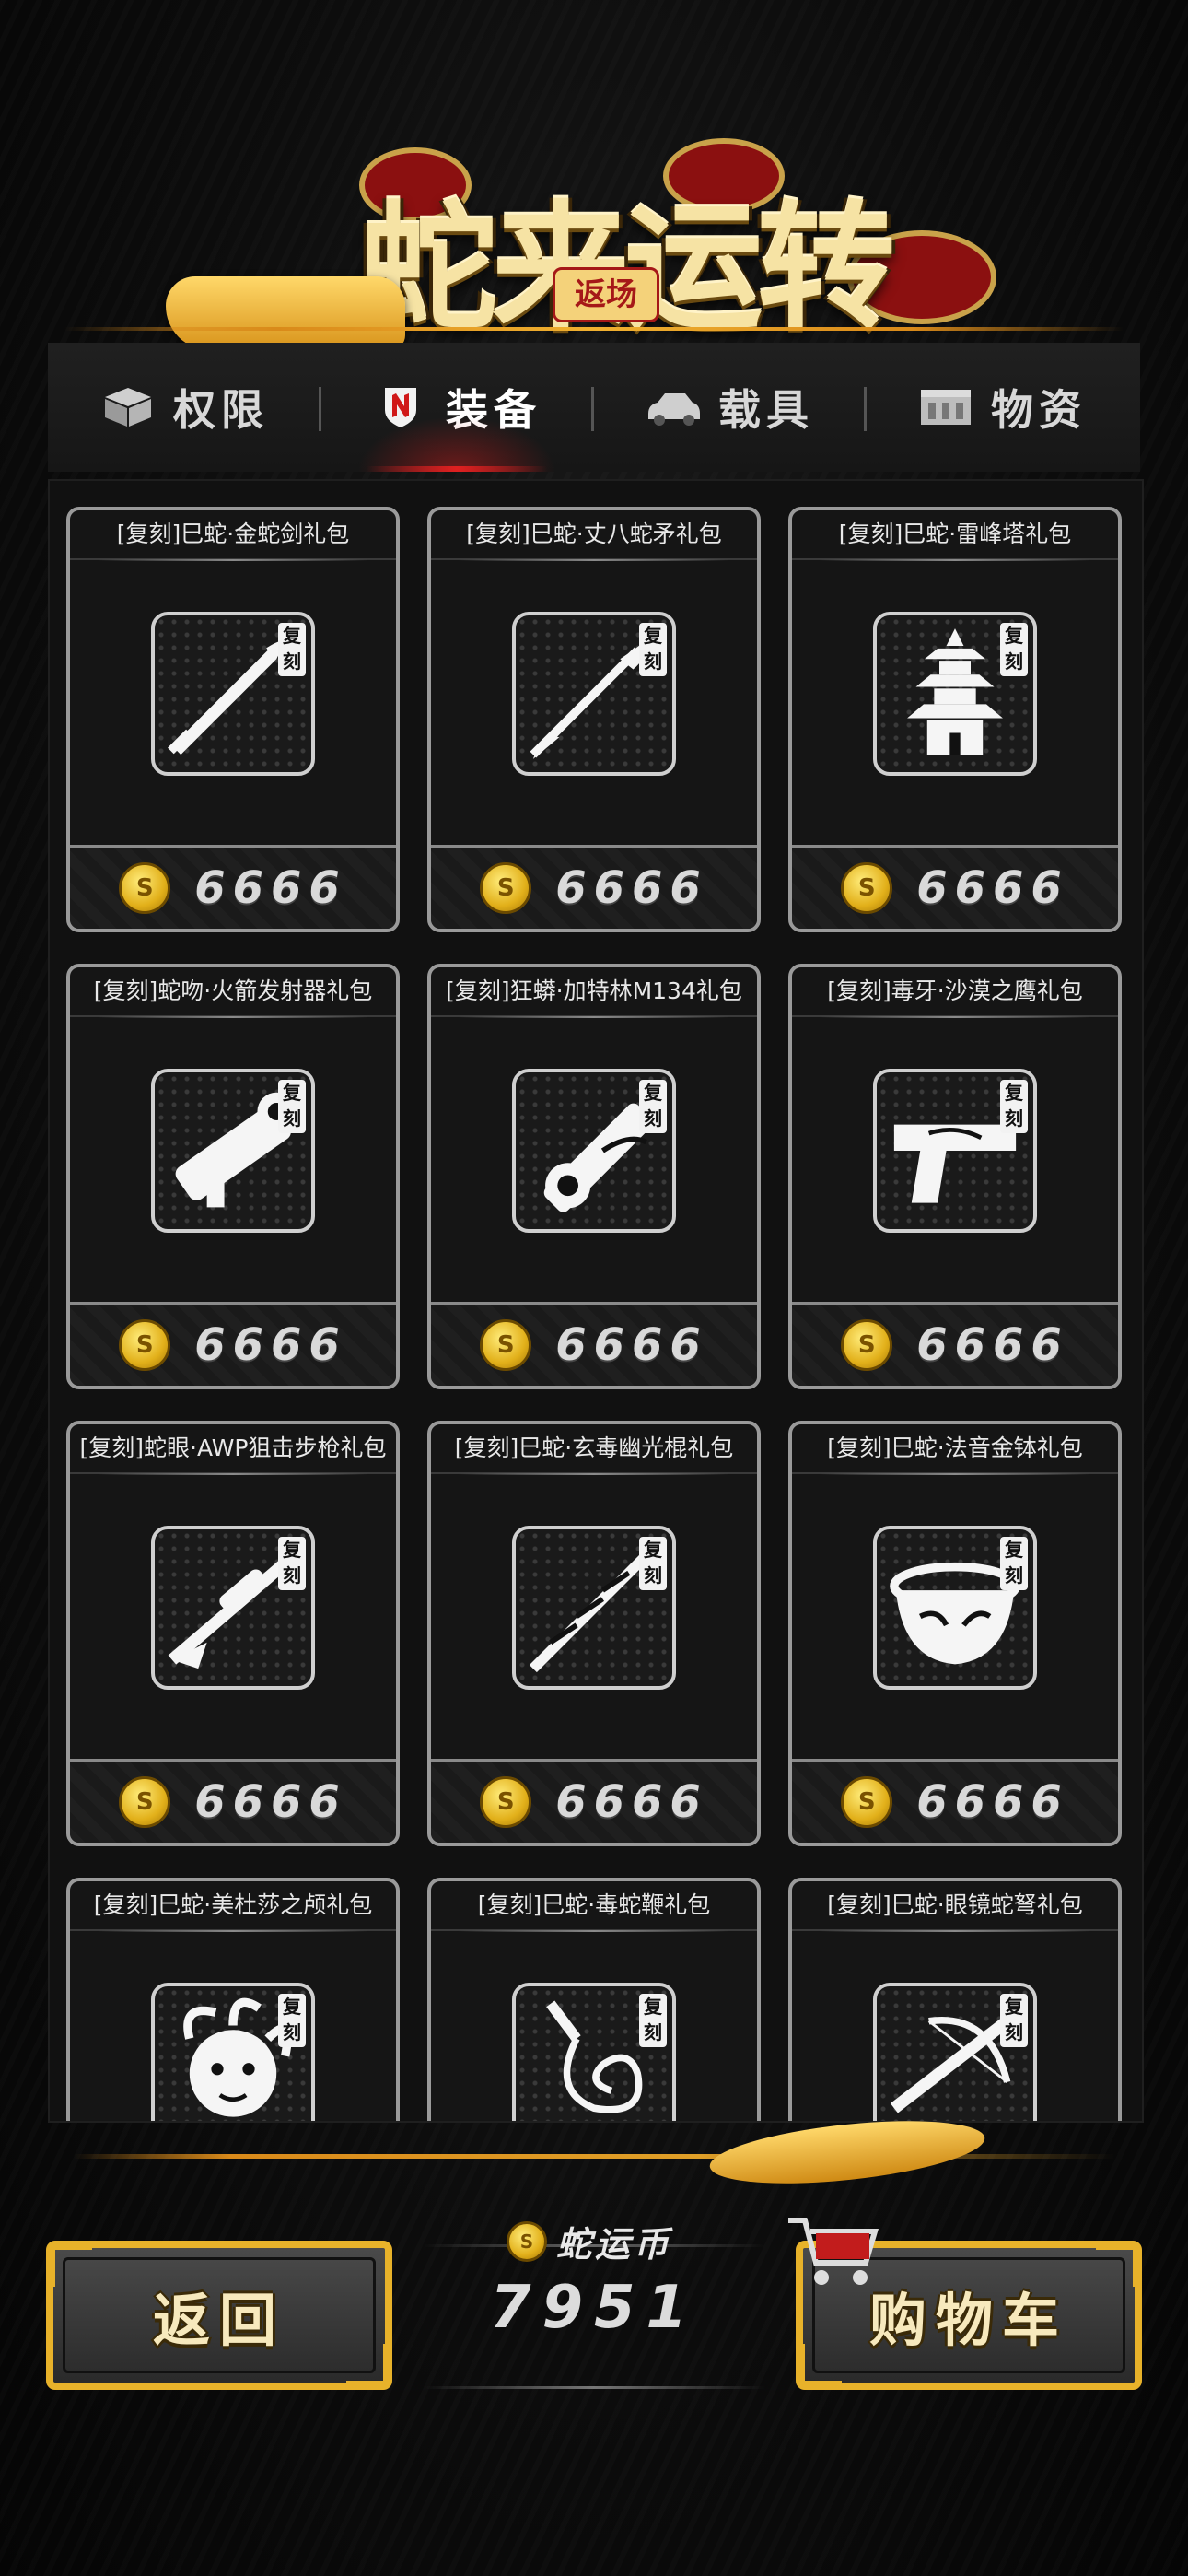  What do you see at coordinates (674, 409) in the screenshot?
I see `car-icon` at bounding box center [674, 409].